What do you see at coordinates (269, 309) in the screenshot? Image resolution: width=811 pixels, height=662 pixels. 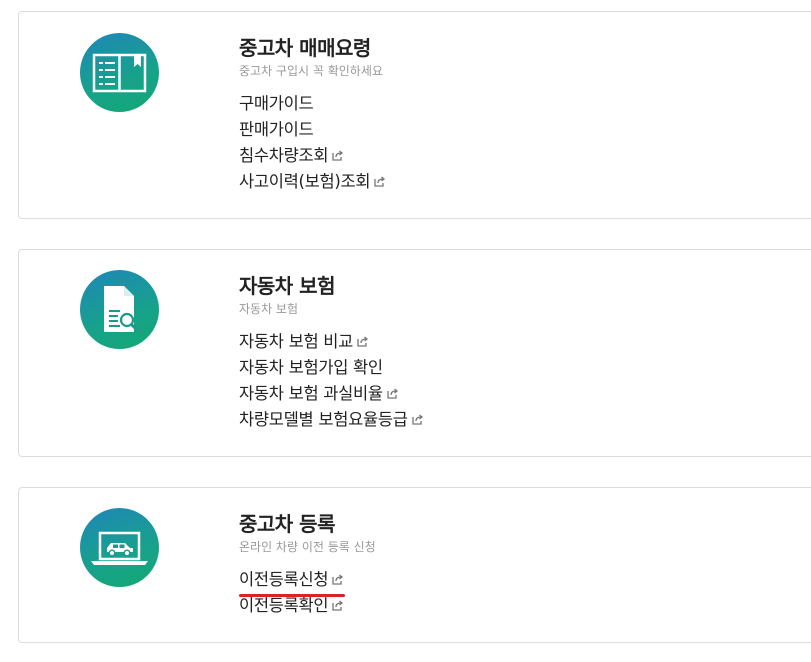 I see `section-subtitle: 자동차 보험` at bounding box center [269, 309].